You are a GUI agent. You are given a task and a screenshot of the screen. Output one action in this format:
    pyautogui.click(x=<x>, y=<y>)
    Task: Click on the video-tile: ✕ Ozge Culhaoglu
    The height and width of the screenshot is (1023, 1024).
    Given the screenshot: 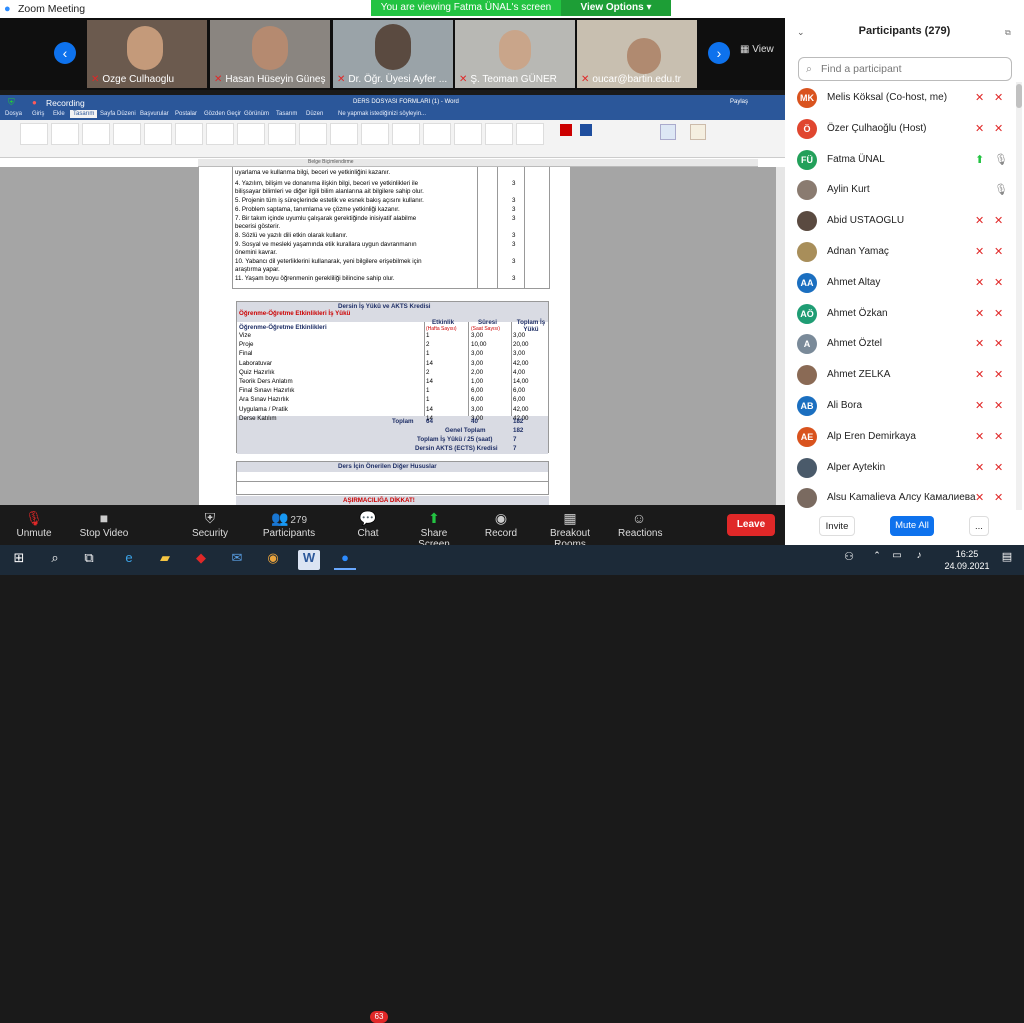 What is the action you would take?
    pyautogui.click(x=147, y=54)
    